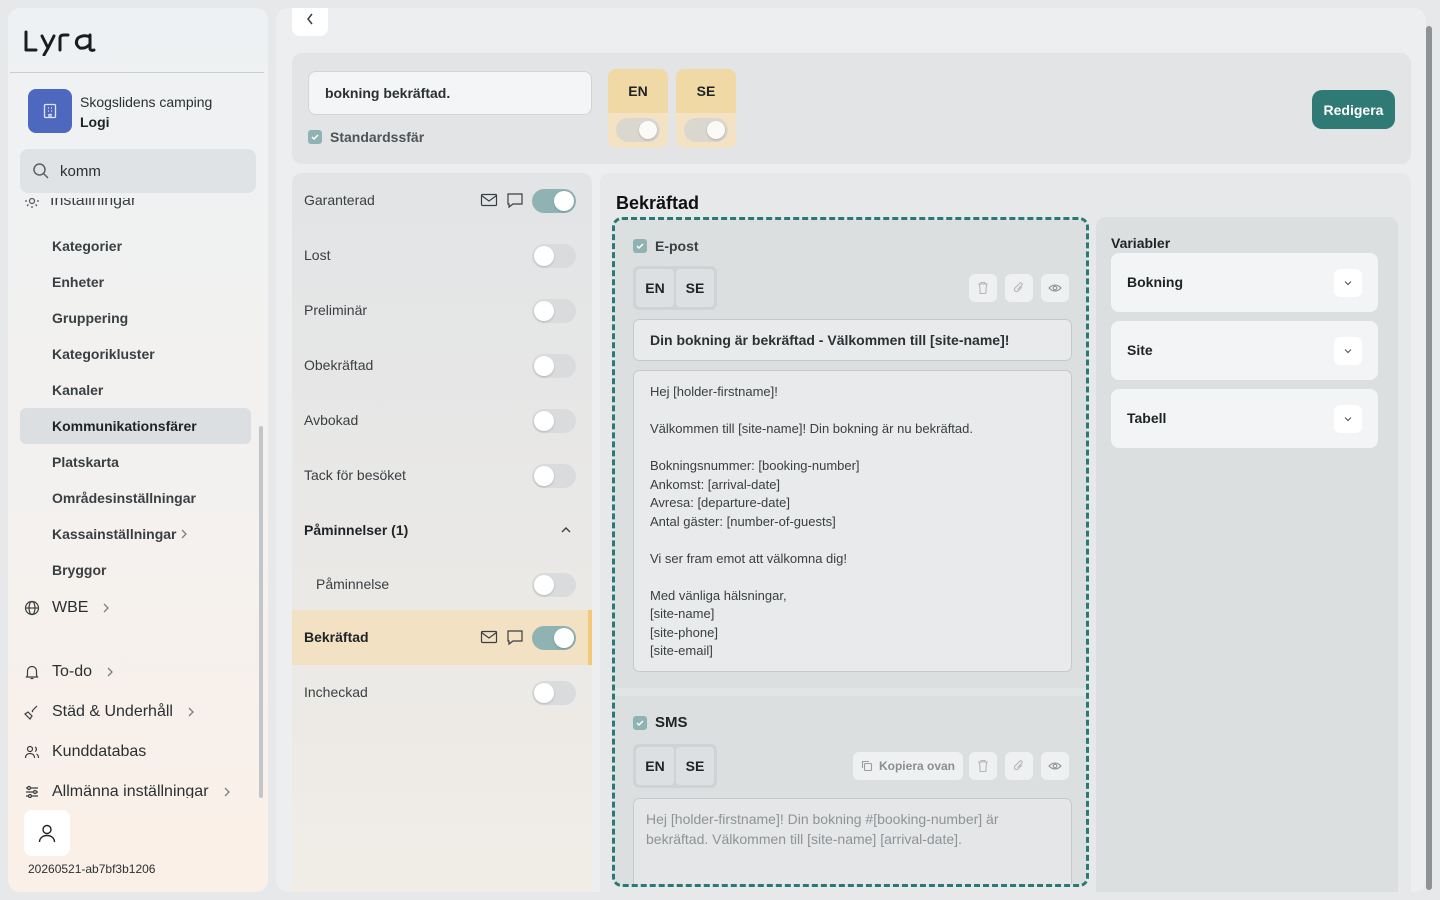 This screenshot has height=900, width=1440. What do you see at coordinates (353, 584) in the screenshot?
I see `status-label: Påminnelse` at bounding box center [353, 584].